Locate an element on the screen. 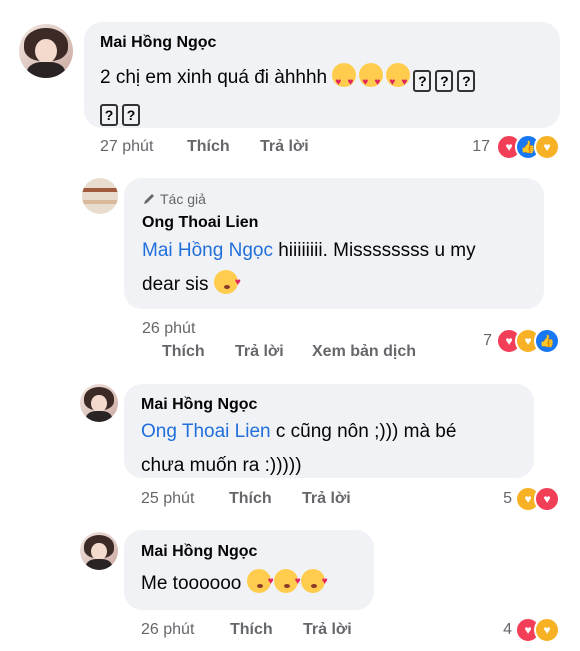 Image resolution: width=580 pixels, height=651 pixels. mention-link: Mai Hồng Ngọc is located at coordinates (207, 250).